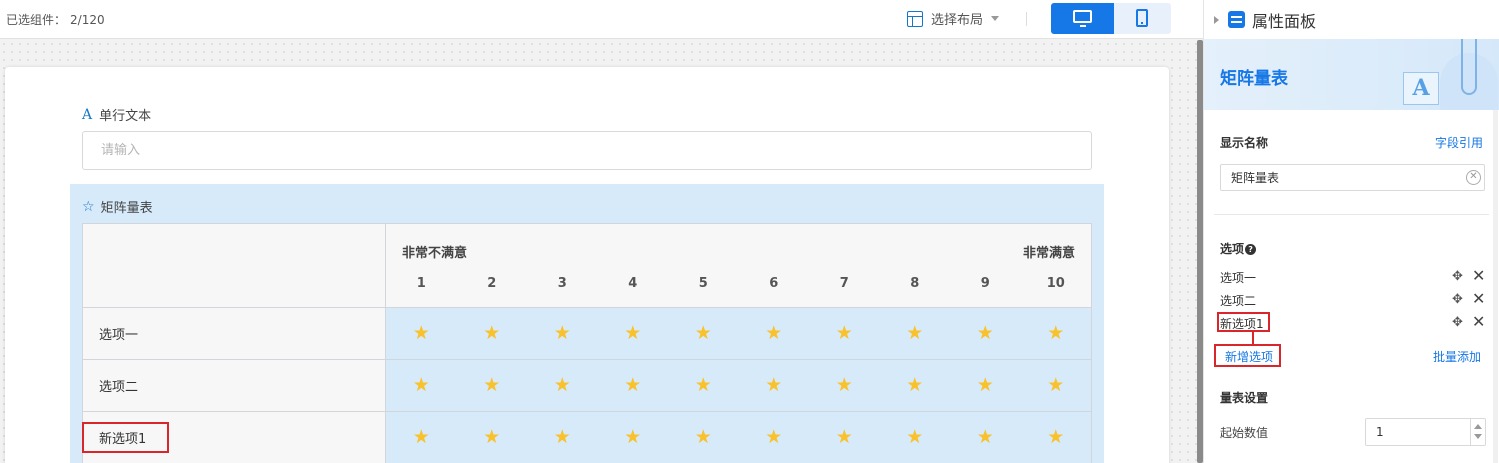 The height and width of the screenshot is (463, 1499). What do you see at coordinates (844, 283) in the screenshot?
I see `scale-number: 7` at bounding box center [844, 283].